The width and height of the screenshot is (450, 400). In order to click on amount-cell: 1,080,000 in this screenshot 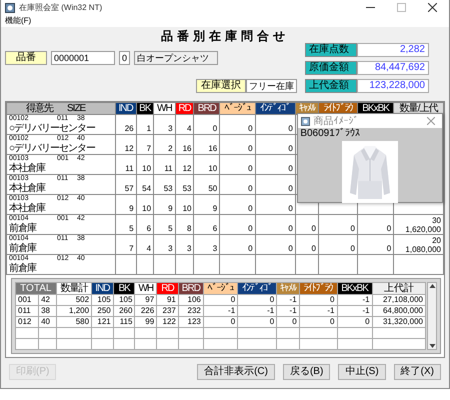, I will do `click(423, 249)`.